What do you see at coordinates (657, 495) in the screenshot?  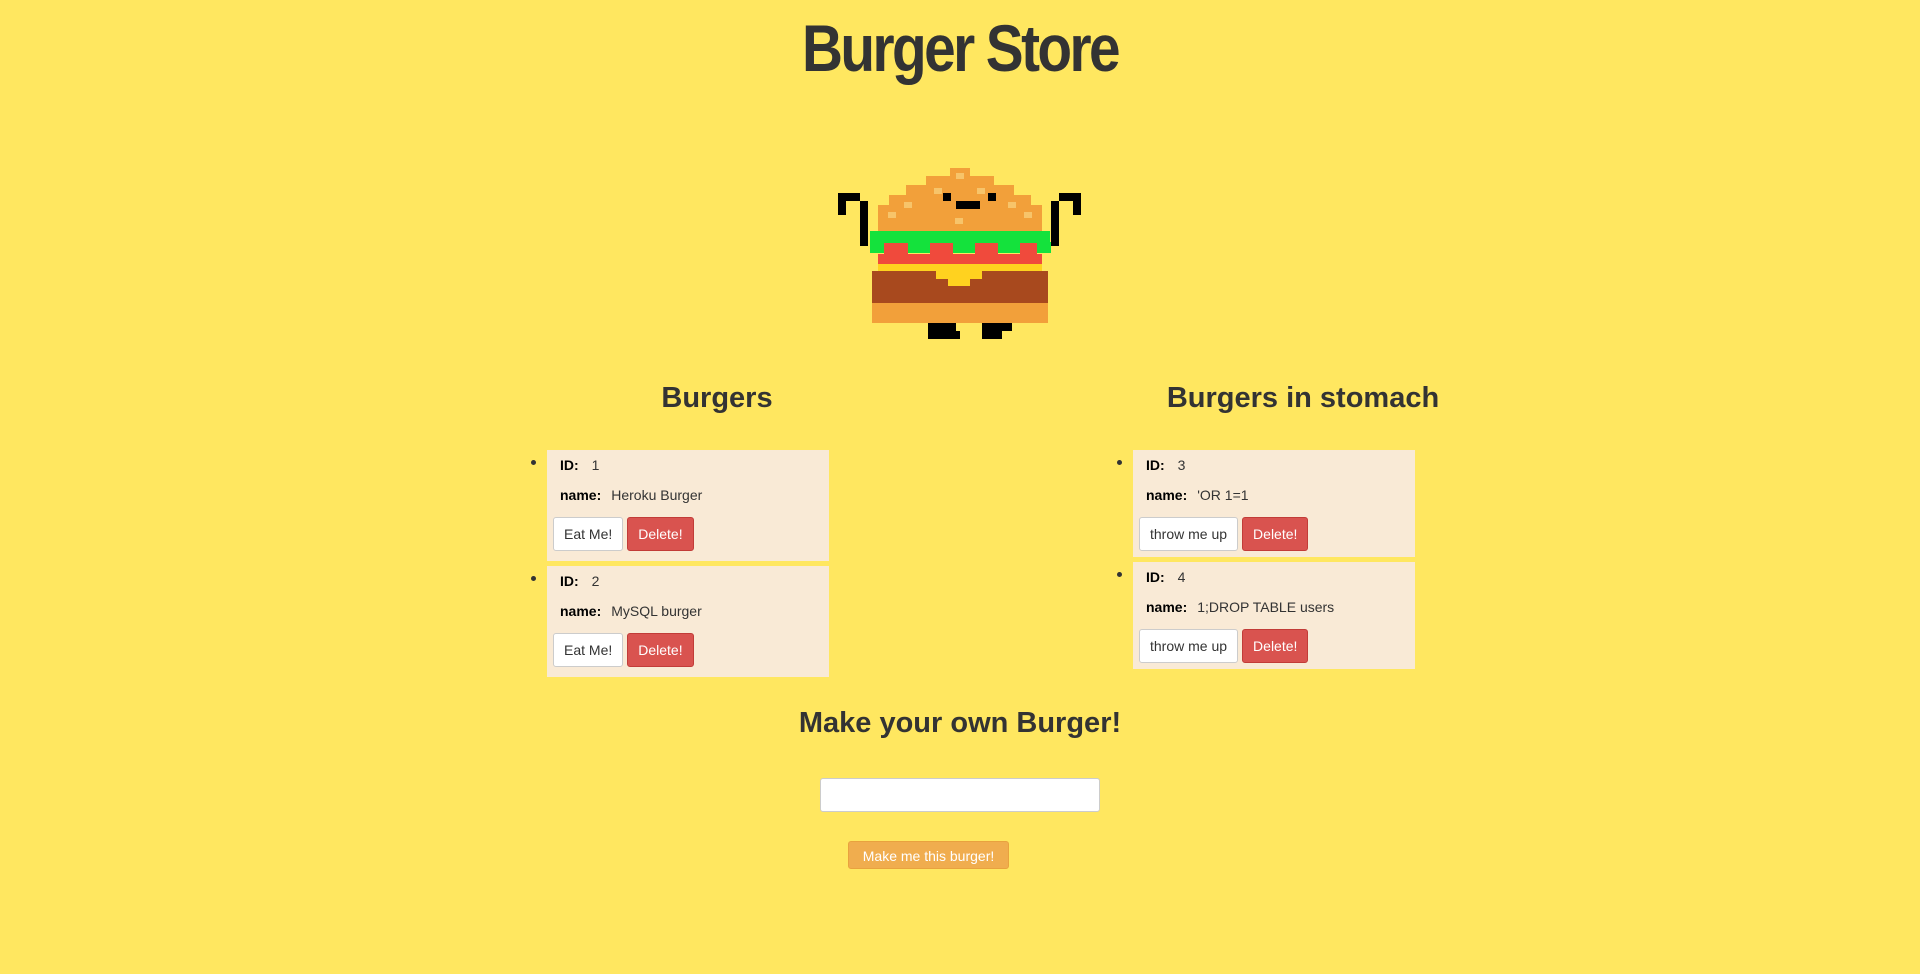 I see `burger-name: Heroku Burger` at bounding box center [657, 495].